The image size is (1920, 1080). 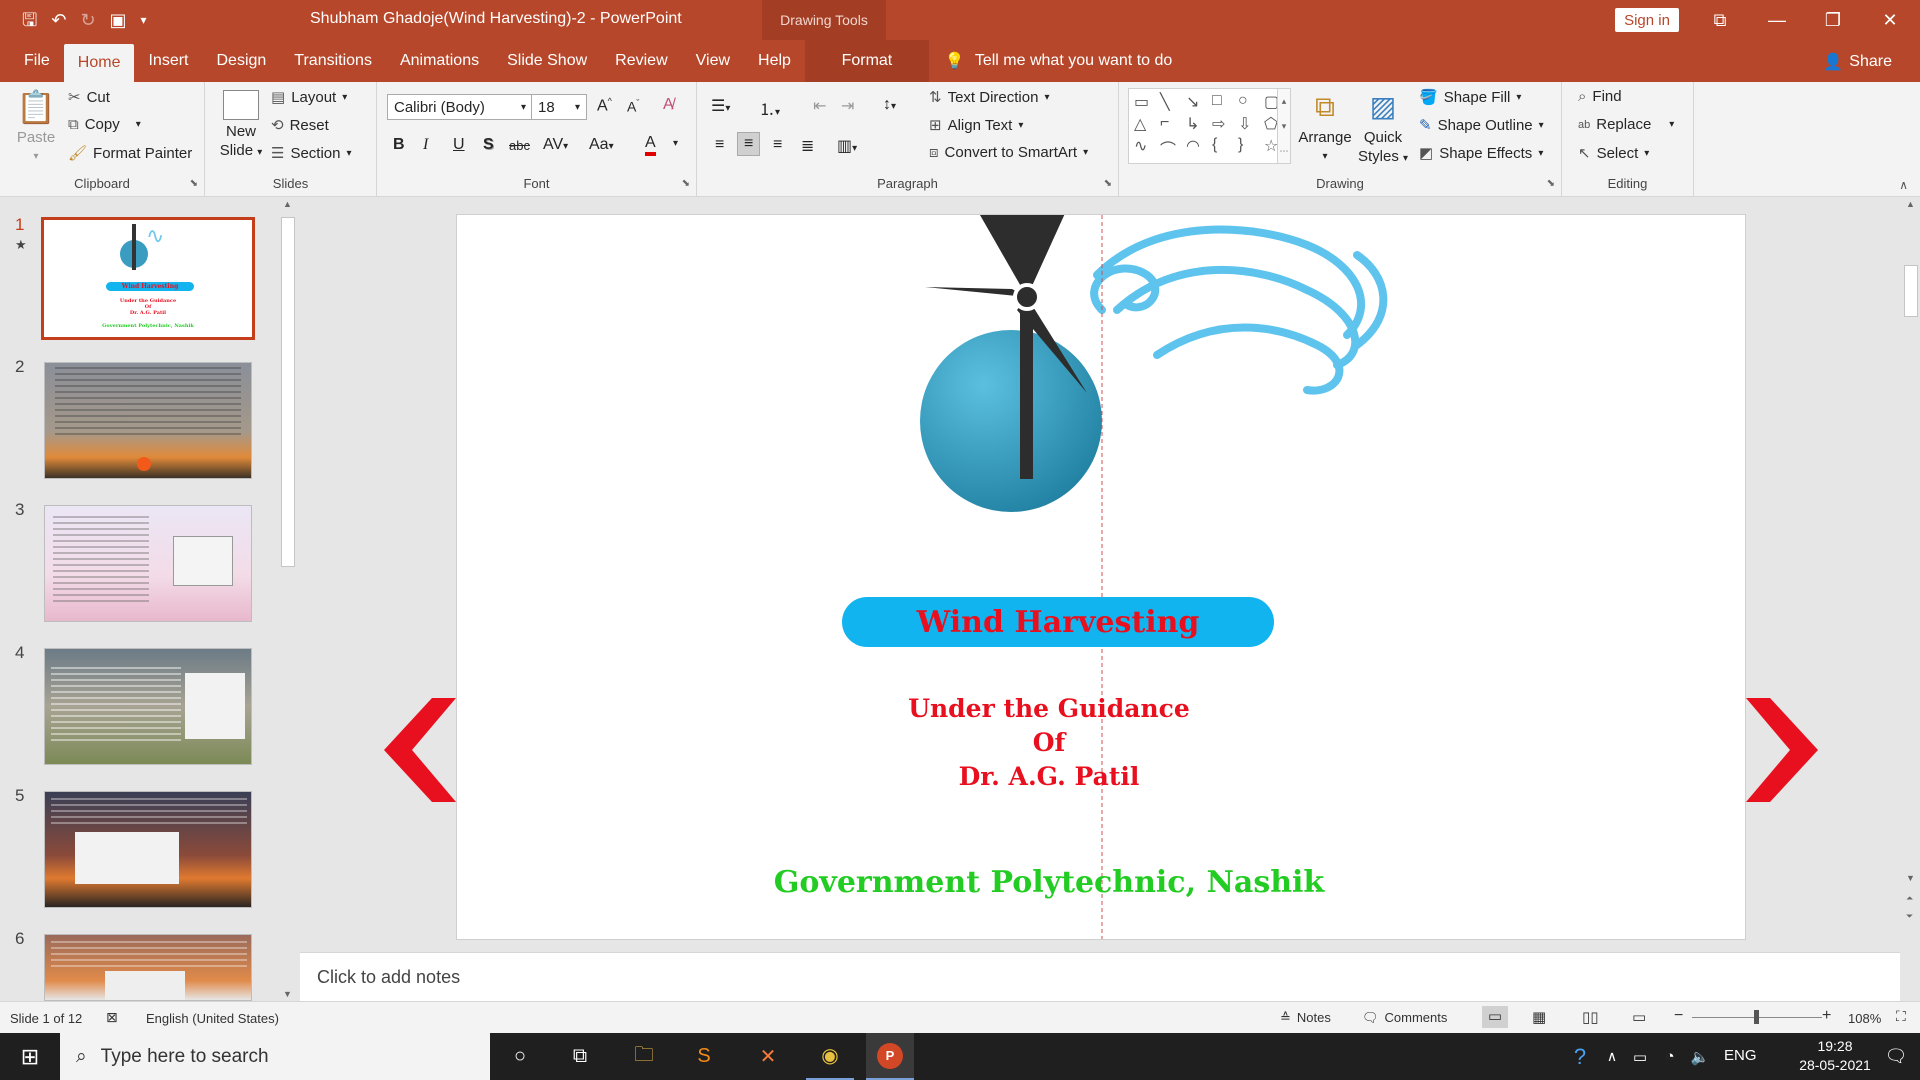 What do you see at coordinates (1049, 882) in the screenshot?
I see `institute-textbox: Government Polytechnic, Nashik` at bounding box center [1049, 882].